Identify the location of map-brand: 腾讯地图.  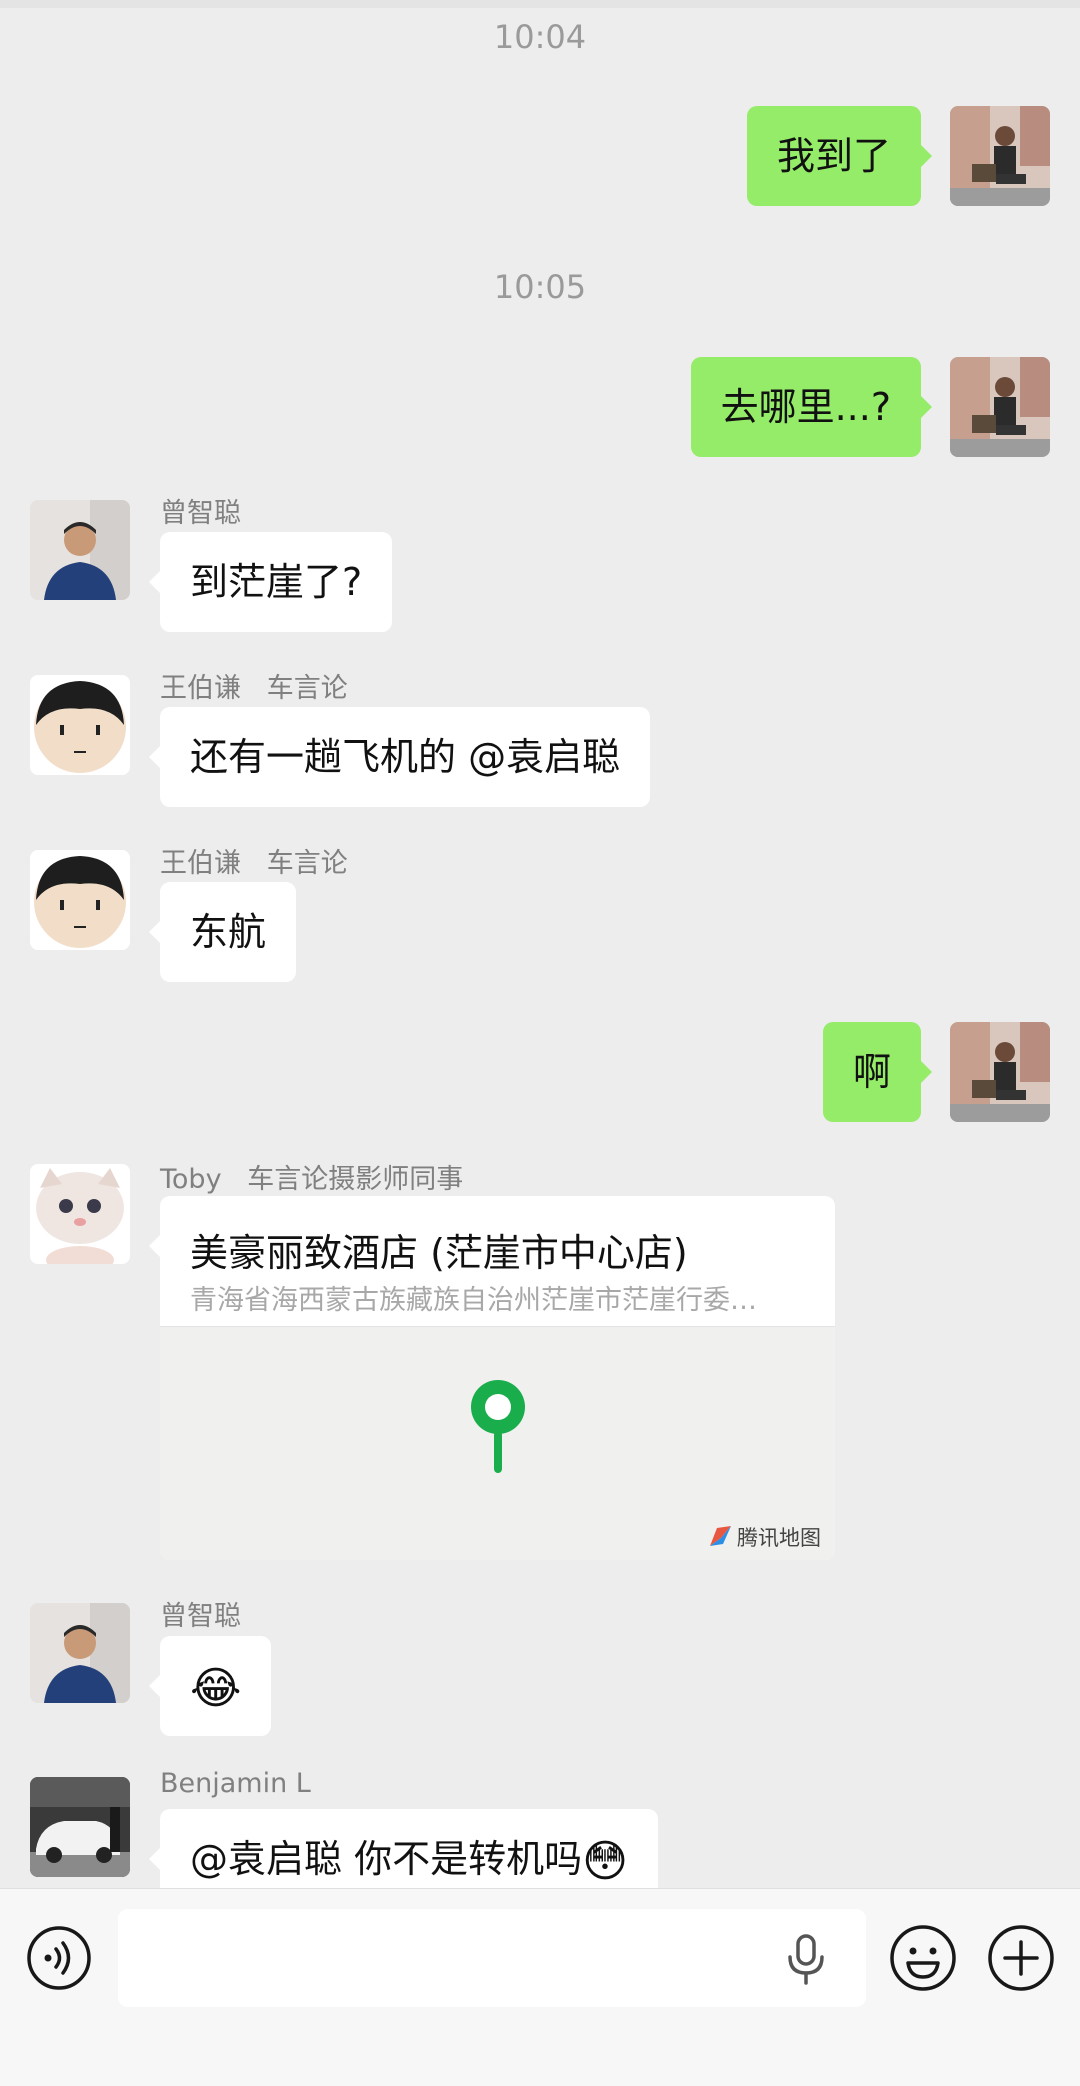
(764, 1537).